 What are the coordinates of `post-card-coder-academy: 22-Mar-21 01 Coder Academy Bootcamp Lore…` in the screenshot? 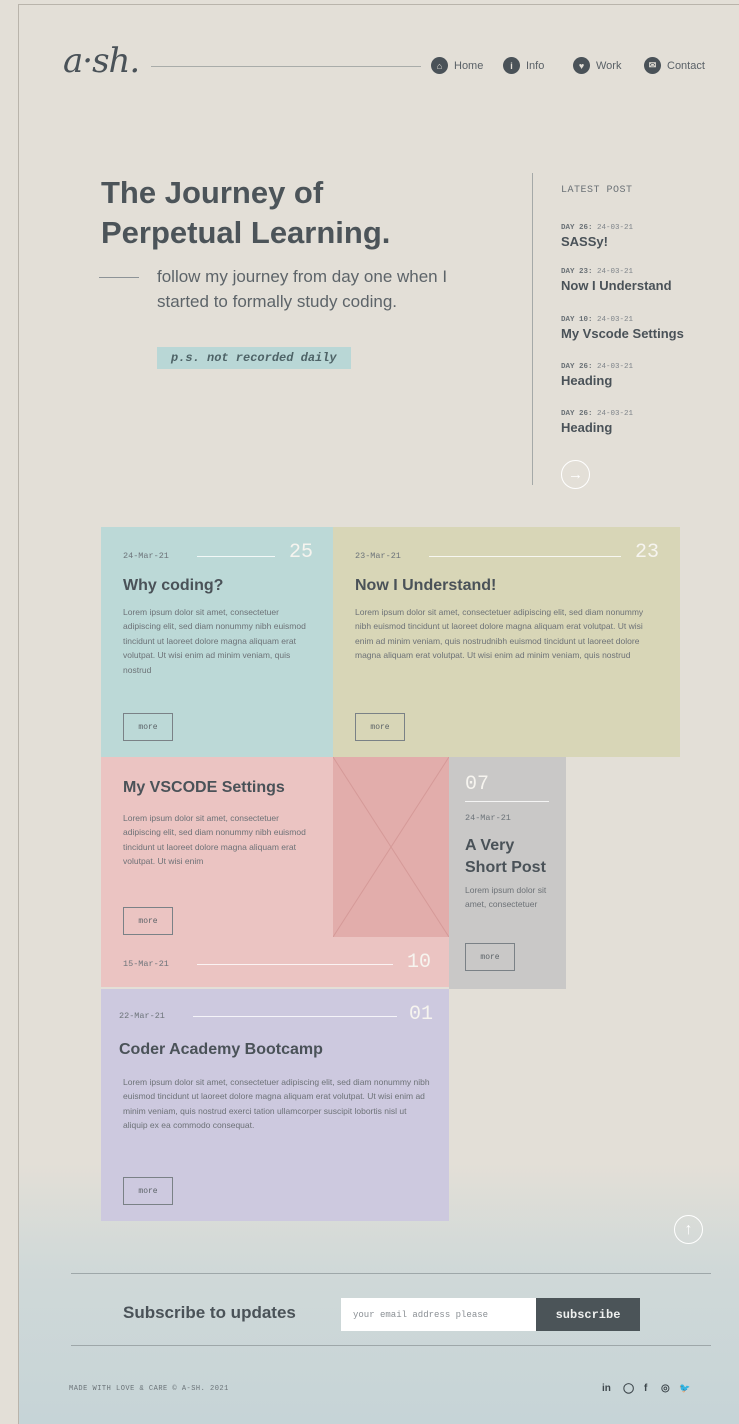 It's located at (275, 1105).